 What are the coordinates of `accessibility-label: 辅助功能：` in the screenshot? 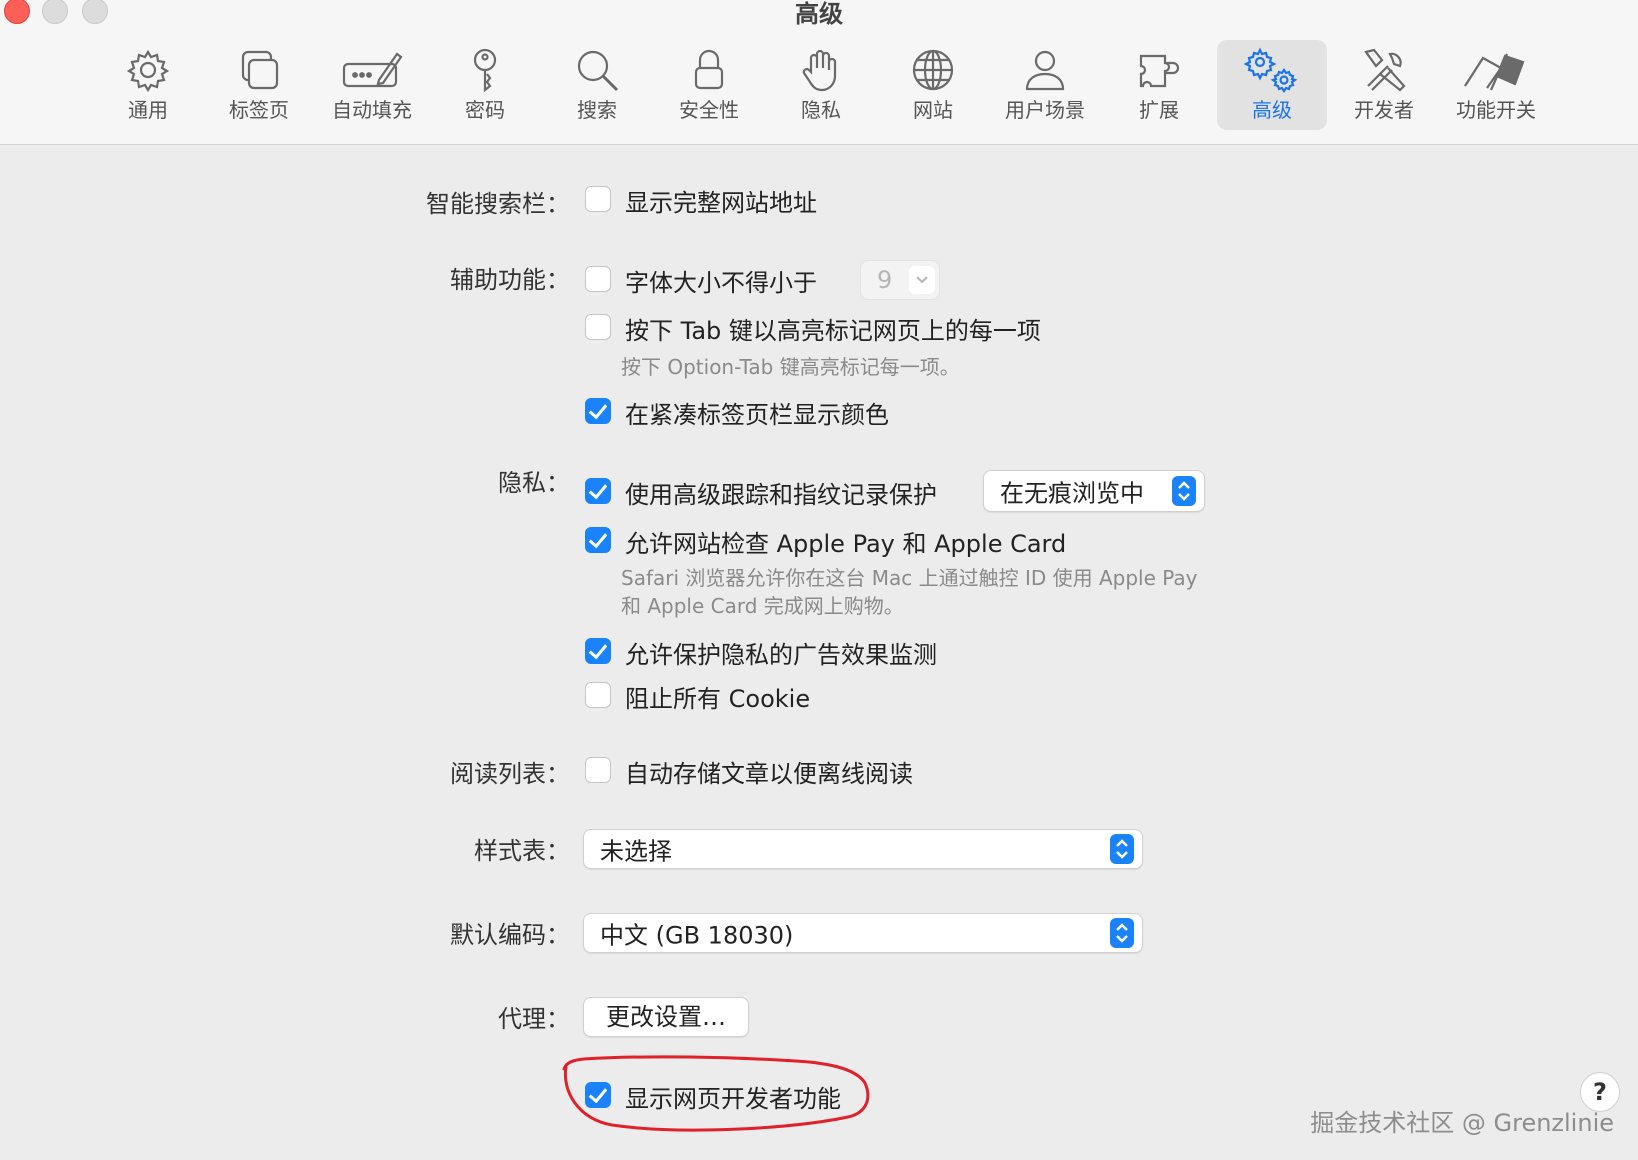 It's located at (510, 280).